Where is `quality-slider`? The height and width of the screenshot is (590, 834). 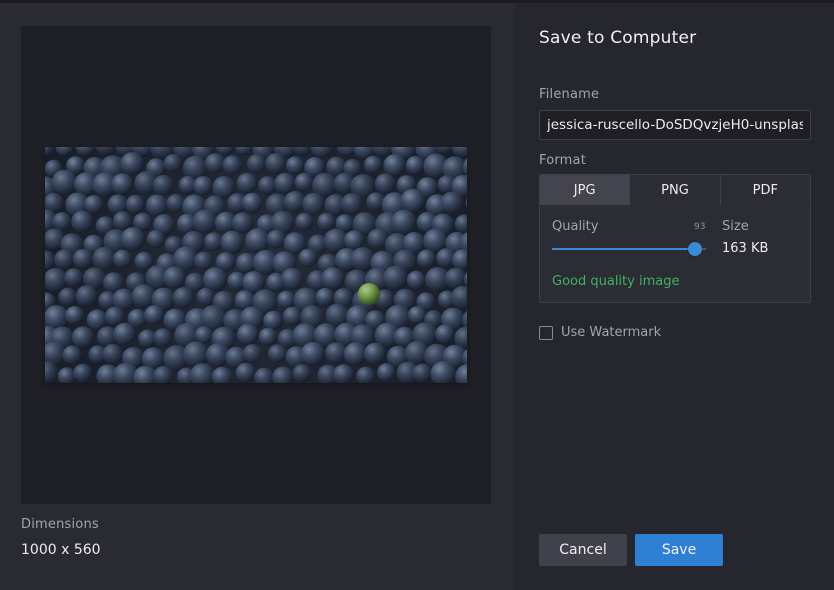 quality-slider is located at coordinates (629, 249).